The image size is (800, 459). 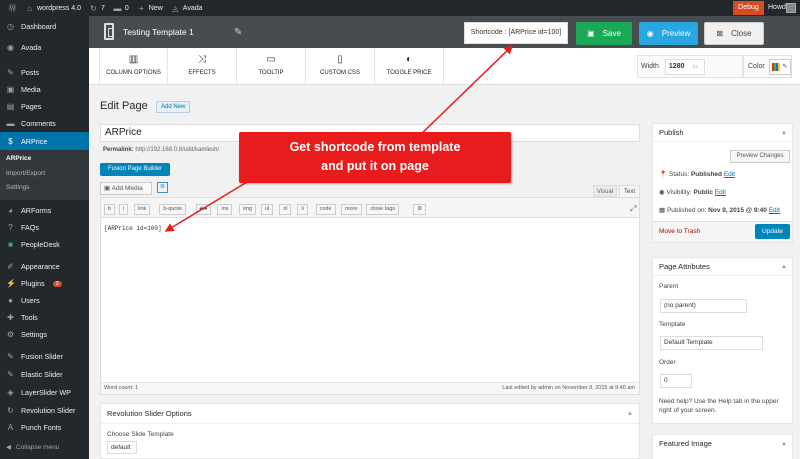 What do you see at coordinates (748, 8) in the screenshot?
I see `debug-button: Debug` at bounding box center [748, 8].